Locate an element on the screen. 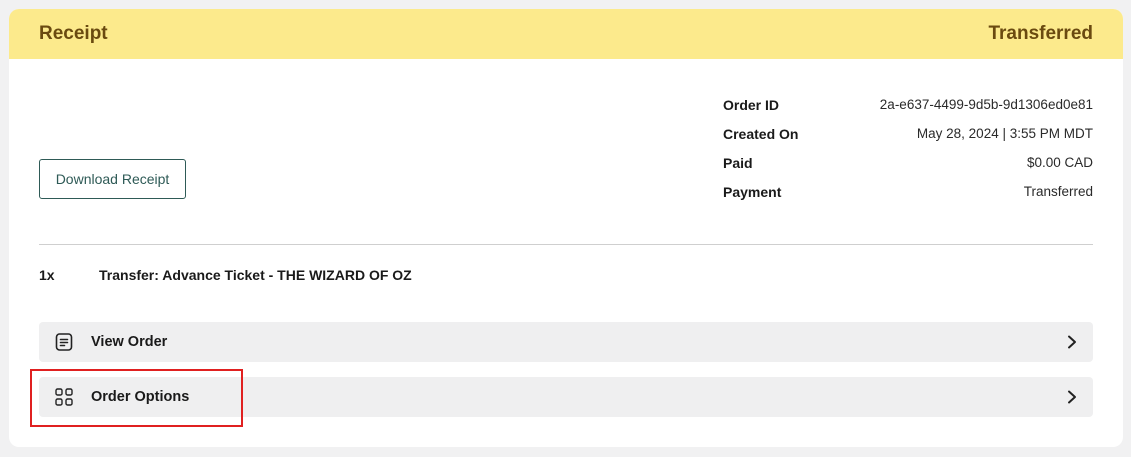 The image size is (1131, 457). created-on-label: Created On is located at coordinates (761, 133).